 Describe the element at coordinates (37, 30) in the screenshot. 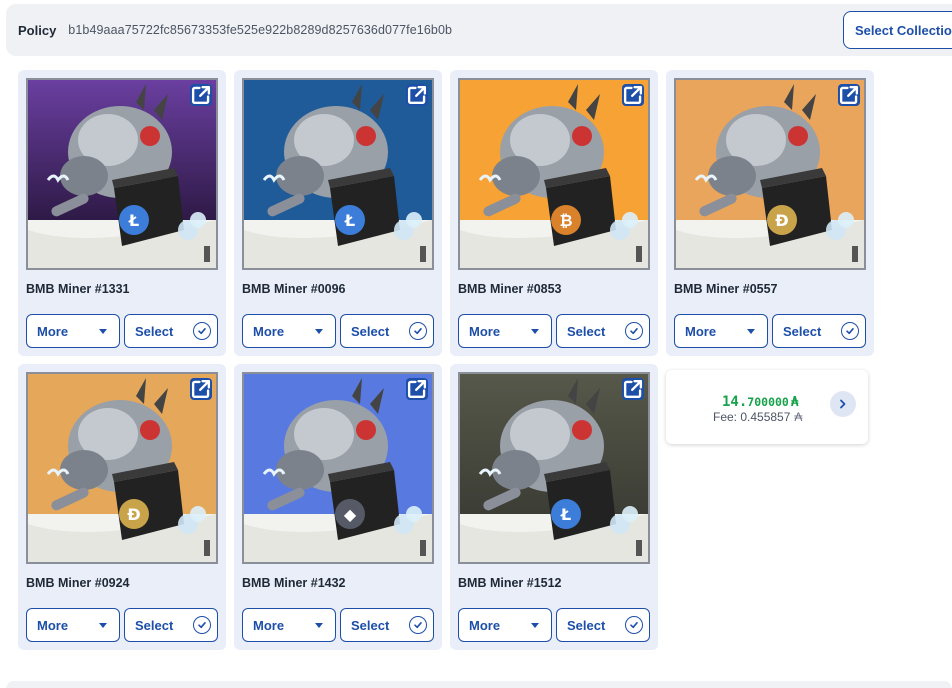

I see `policy-label: Policy` at that location.